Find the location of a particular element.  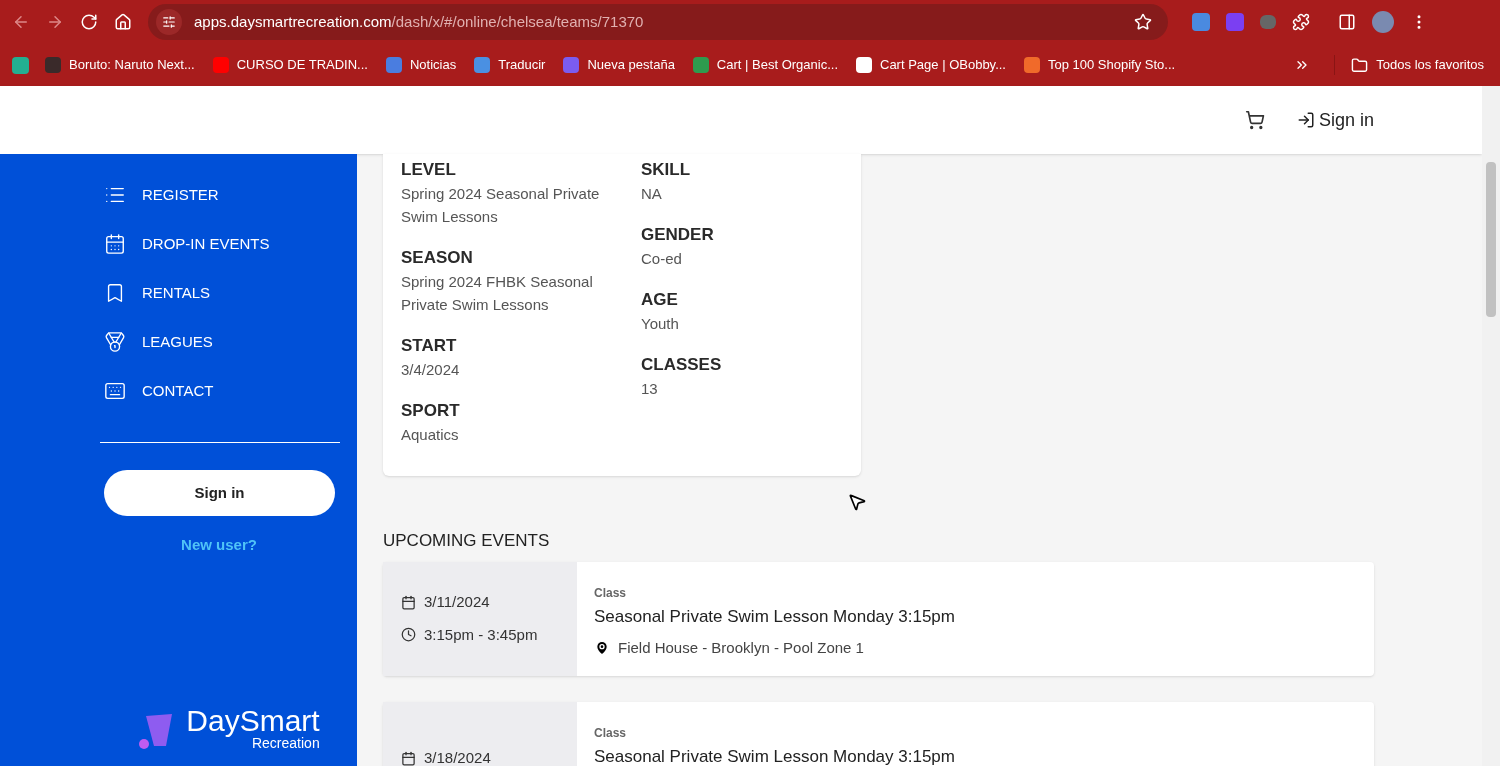

sidebar-nav-item: LEAGUES is located at coordinates (222, 342).